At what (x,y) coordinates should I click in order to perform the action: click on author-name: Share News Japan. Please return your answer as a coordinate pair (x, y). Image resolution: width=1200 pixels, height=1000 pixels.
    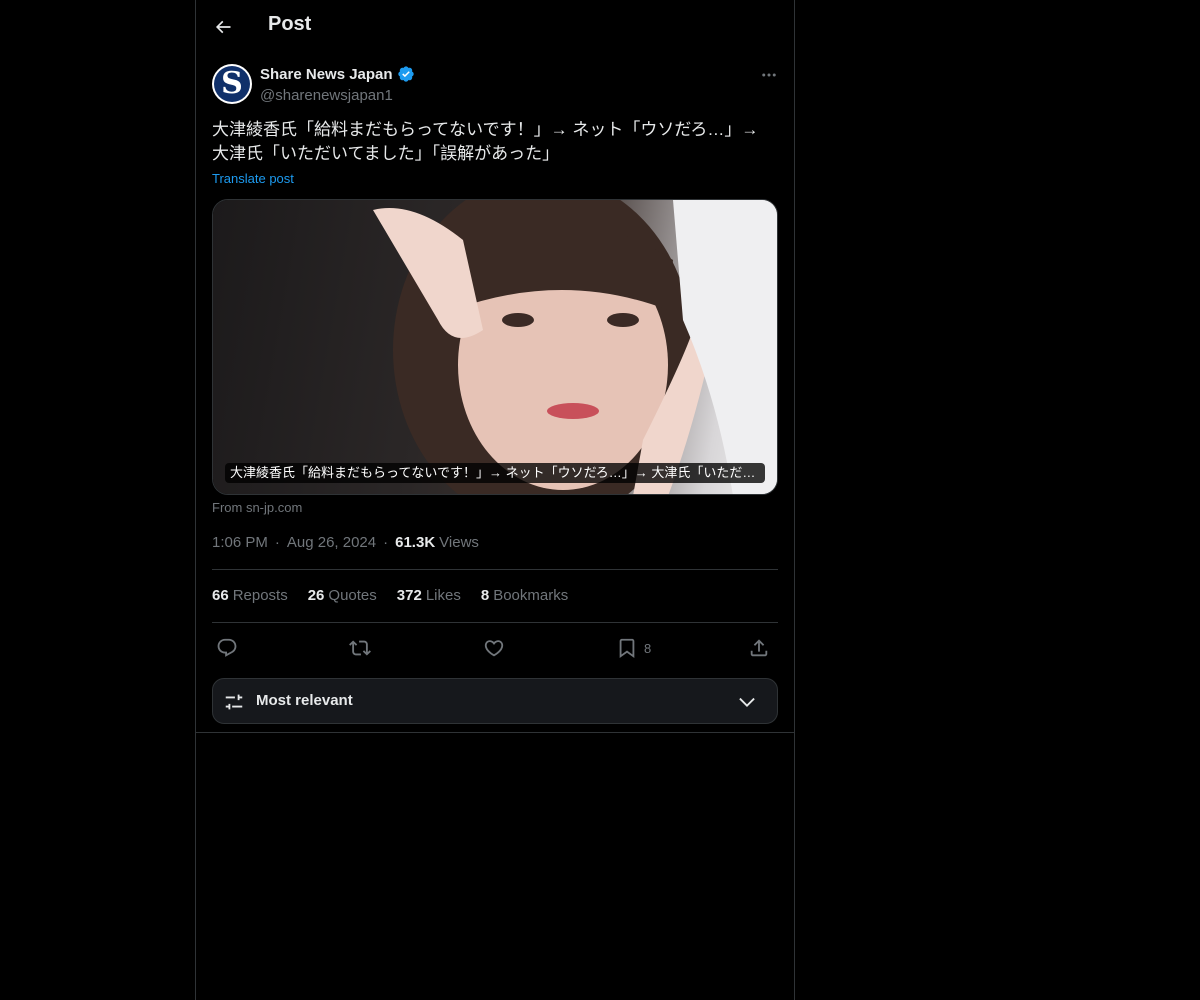
    Looking at the image, I should click on (337, 74).